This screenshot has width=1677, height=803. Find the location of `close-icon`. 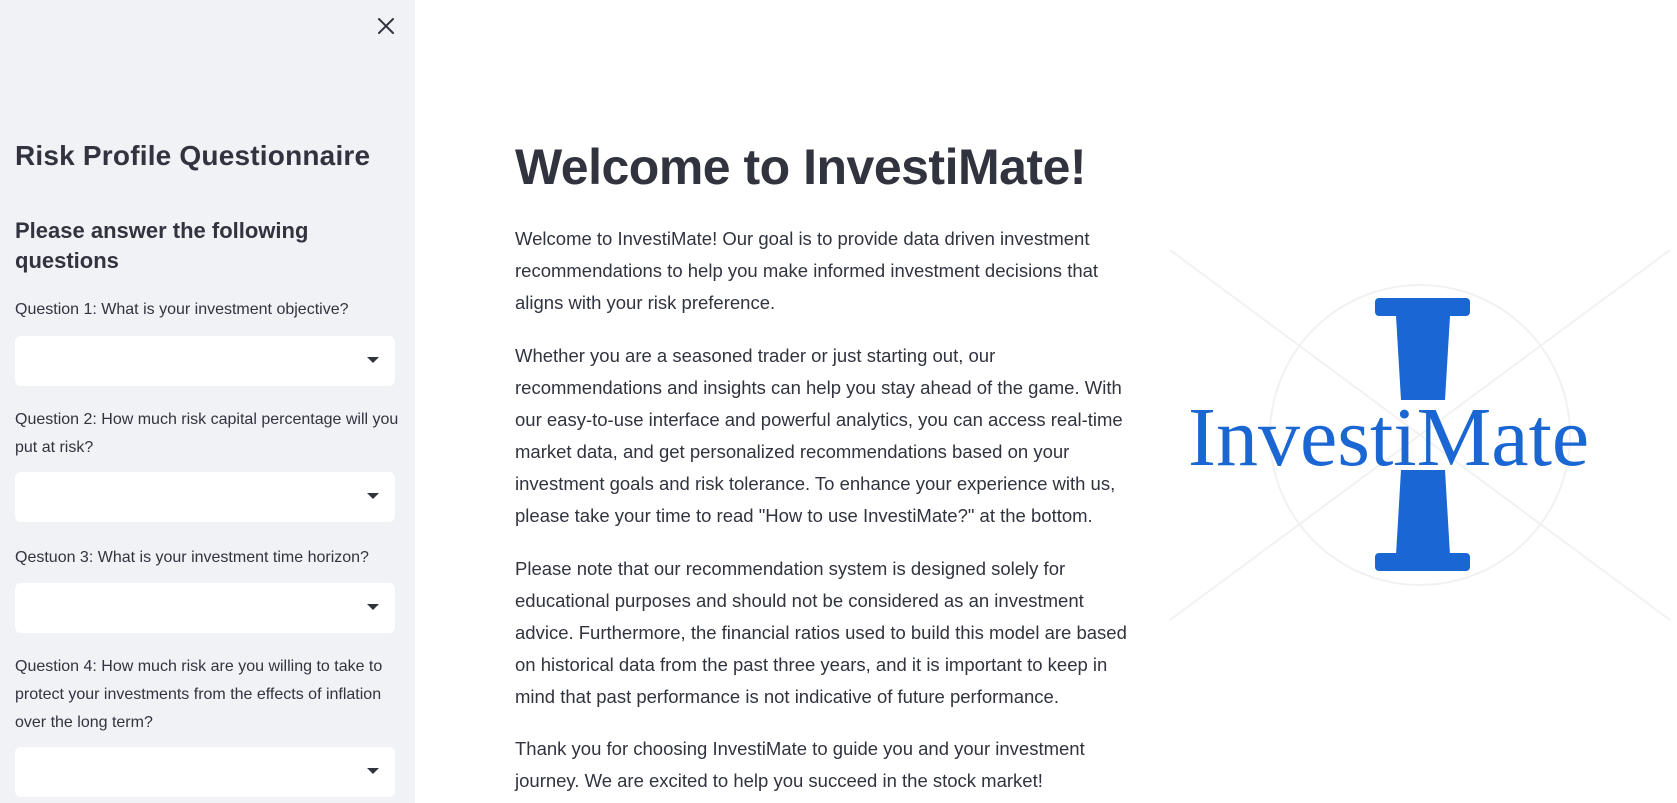

close-icon is located at coordinates (386, 26).